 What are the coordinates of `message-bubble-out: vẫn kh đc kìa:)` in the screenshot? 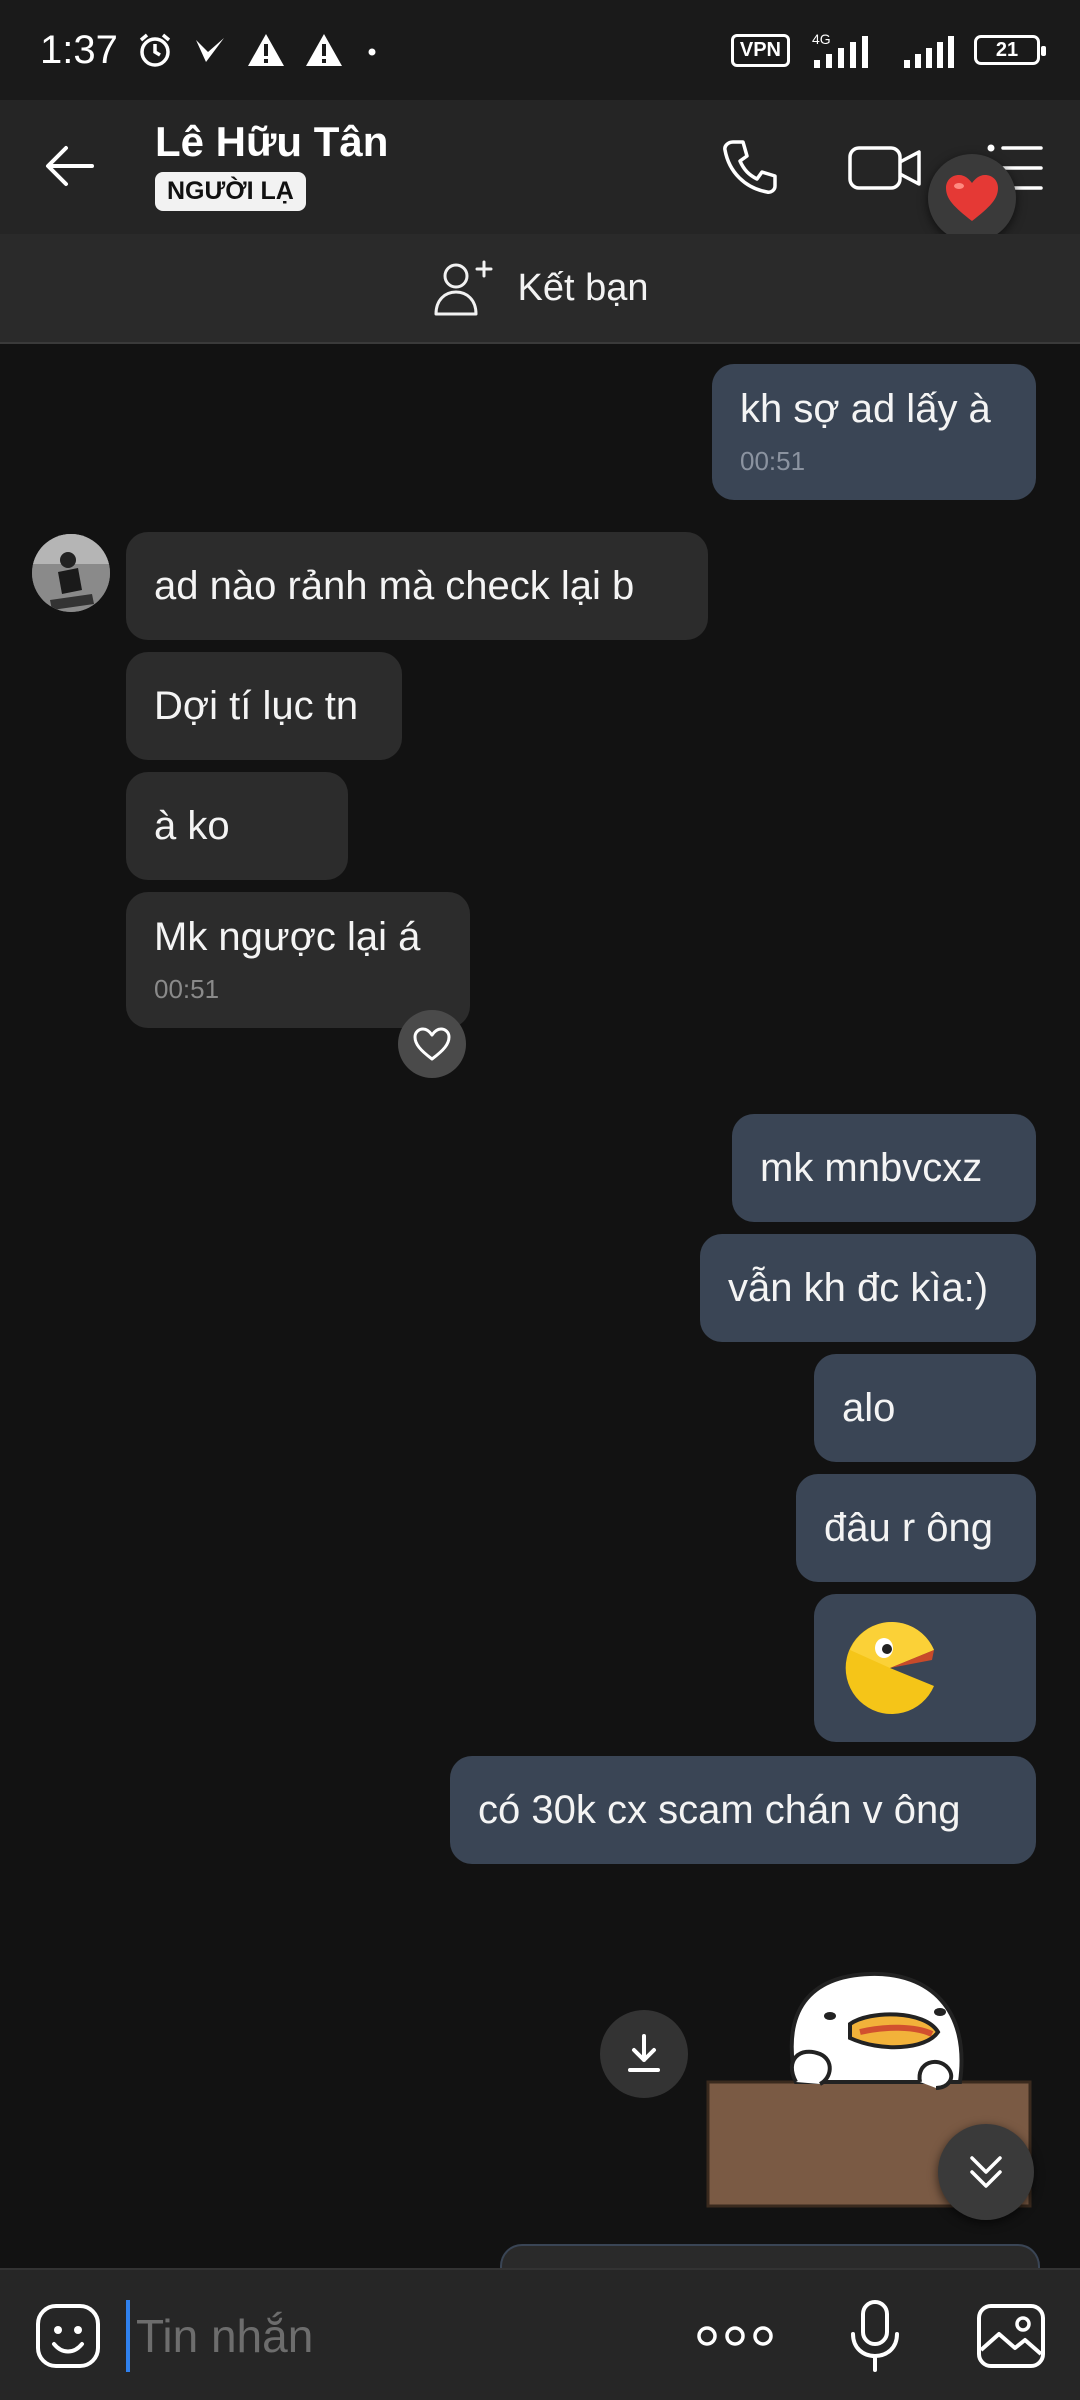 It's located at (868, 1288).